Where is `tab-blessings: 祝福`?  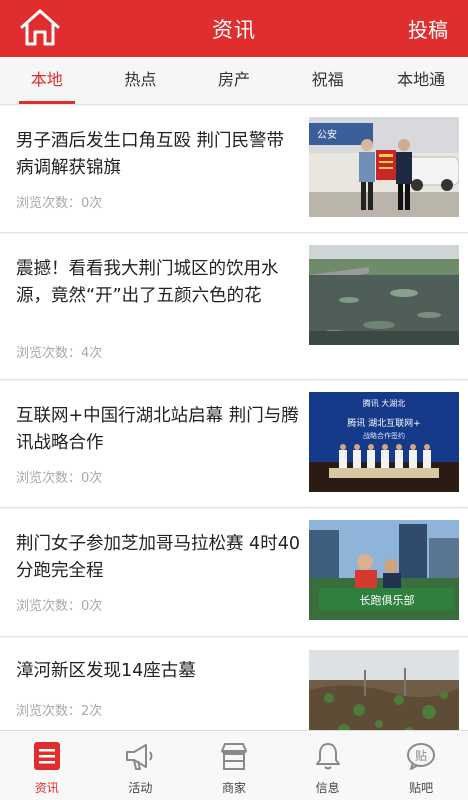 tab-blessings: 祝福 is located at coordinates (328, 80).